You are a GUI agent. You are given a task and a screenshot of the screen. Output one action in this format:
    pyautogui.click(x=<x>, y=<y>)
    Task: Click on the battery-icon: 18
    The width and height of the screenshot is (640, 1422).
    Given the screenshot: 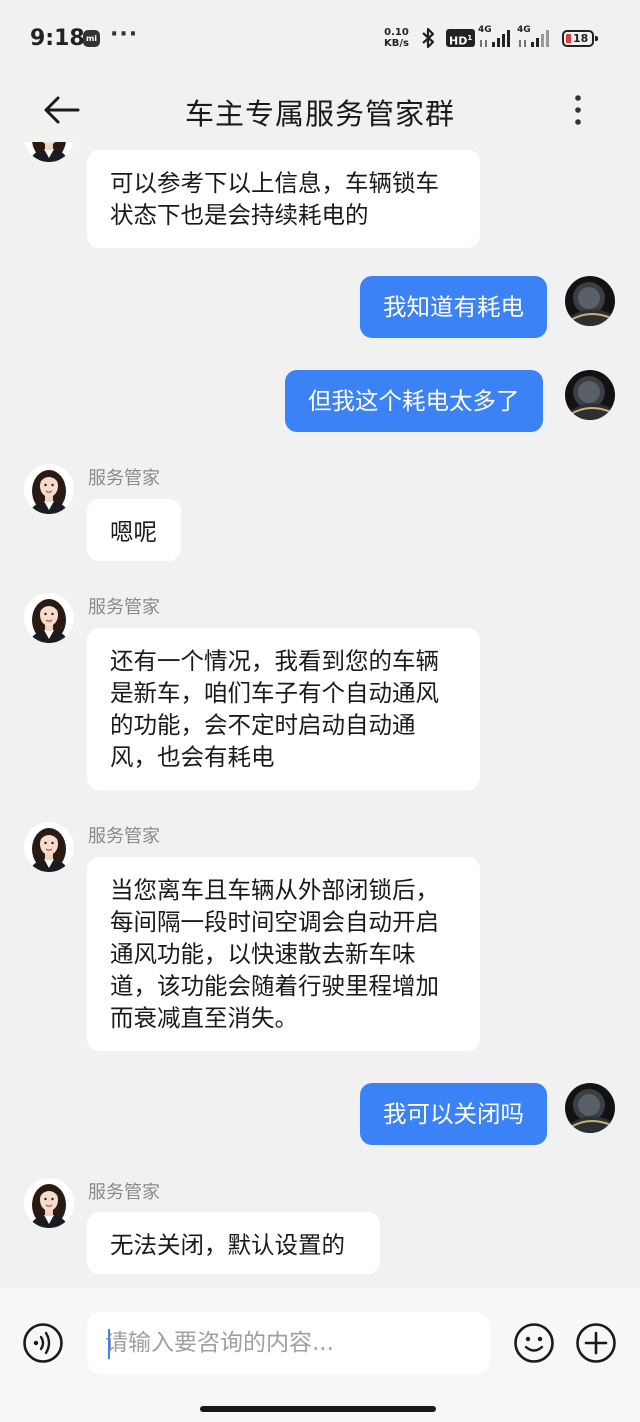 What is the action you would take?
    pyautogui.click(x=580, y=38)
    